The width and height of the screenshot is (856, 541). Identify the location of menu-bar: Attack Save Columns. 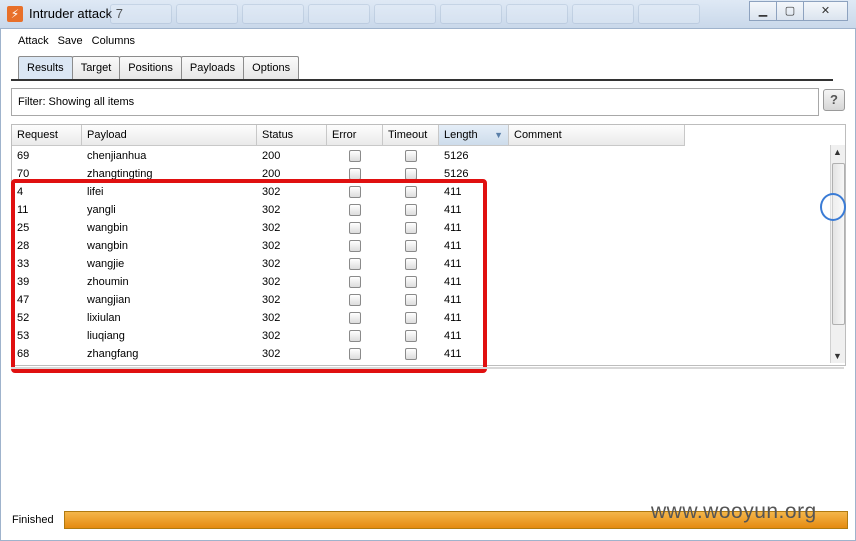
(76, 41).